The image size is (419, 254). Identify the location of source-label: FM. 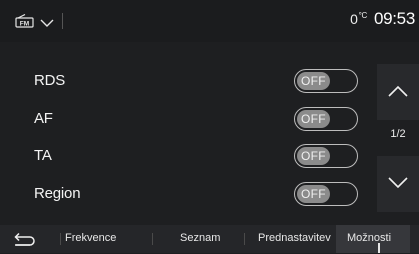
(24, 23).